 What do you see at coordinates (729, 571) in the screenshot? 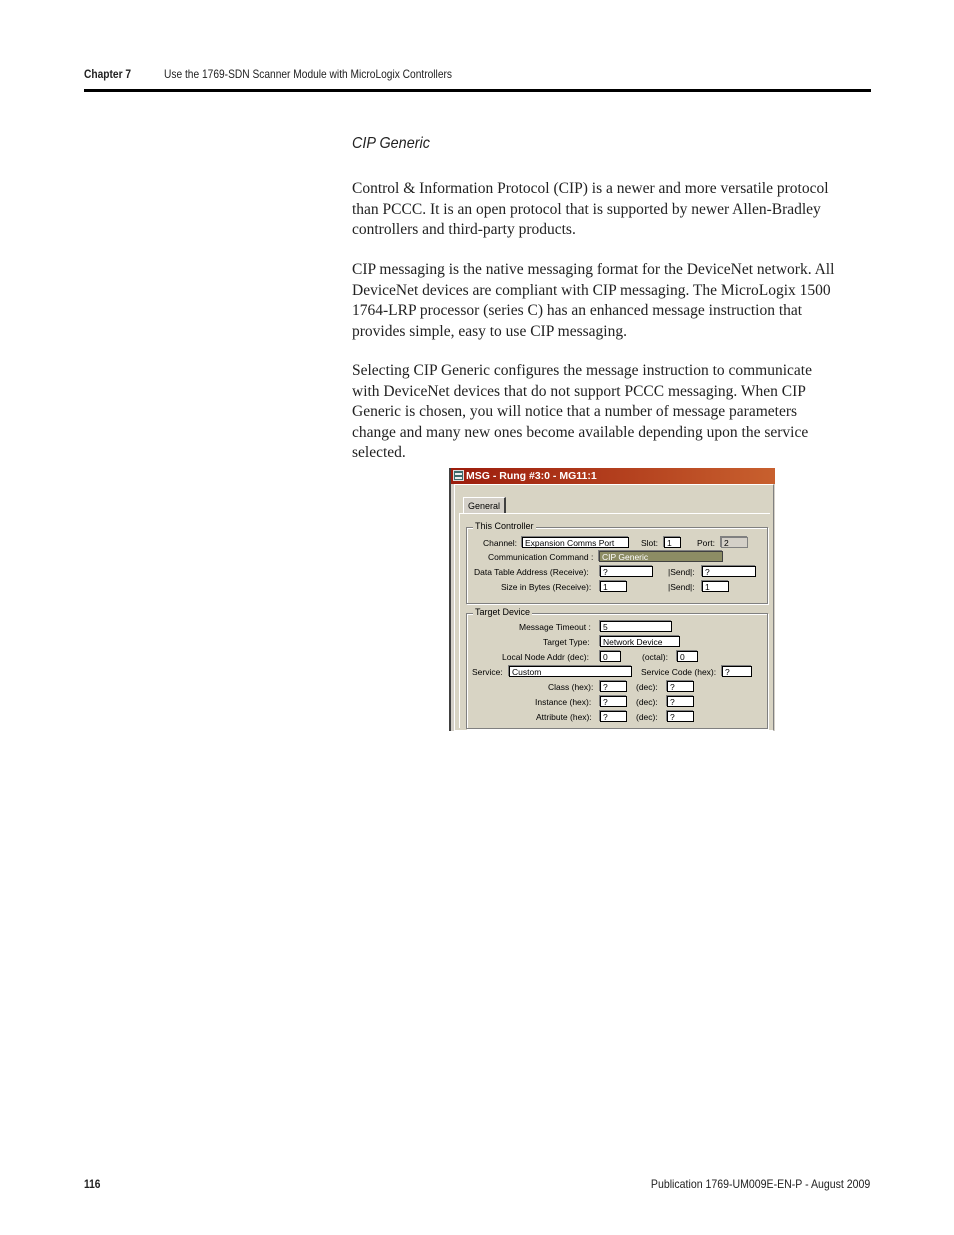
I see `data-table-send-field: ?` at bounding box center [729, 571].